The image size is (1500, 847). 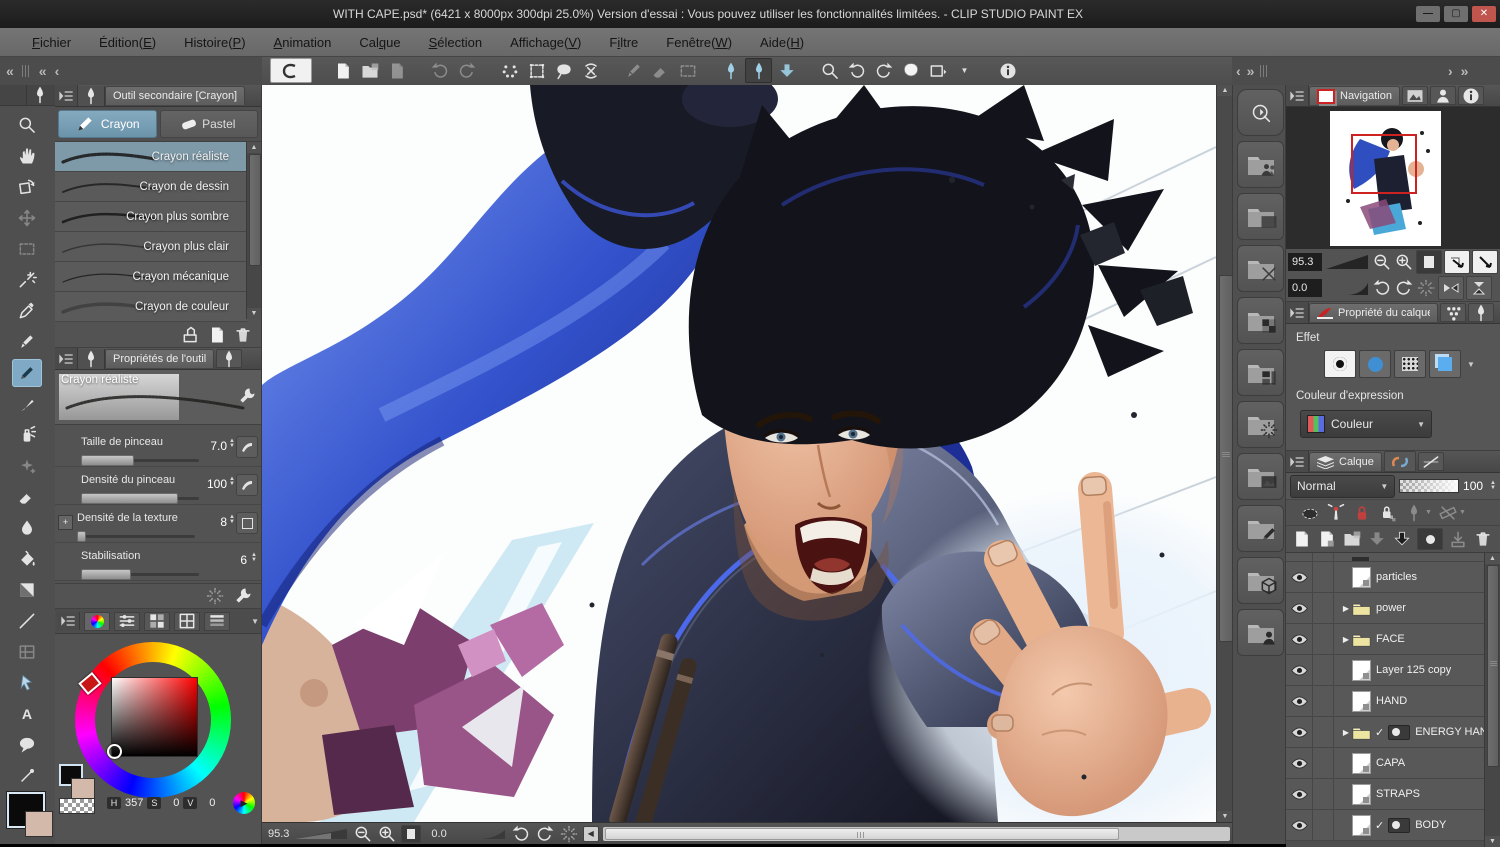 I want to click on nav-rotation-value: 0.0, so click(x=1305, y=288).